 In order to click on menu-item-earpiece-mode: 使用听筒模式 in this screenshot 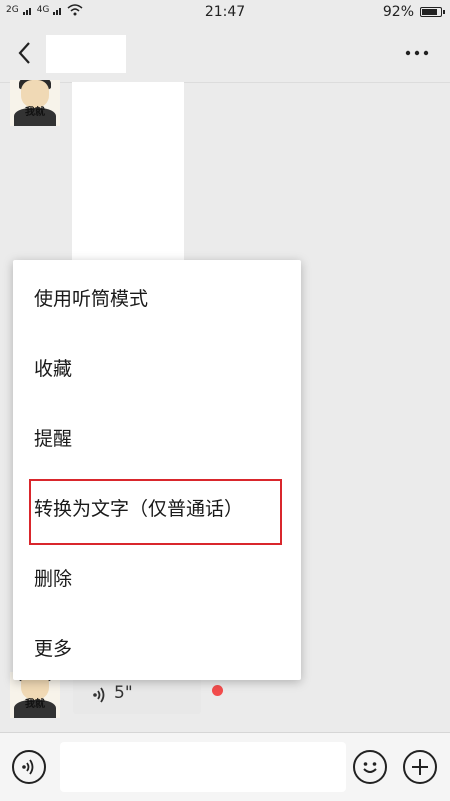, I will do `click(157, 295)`.